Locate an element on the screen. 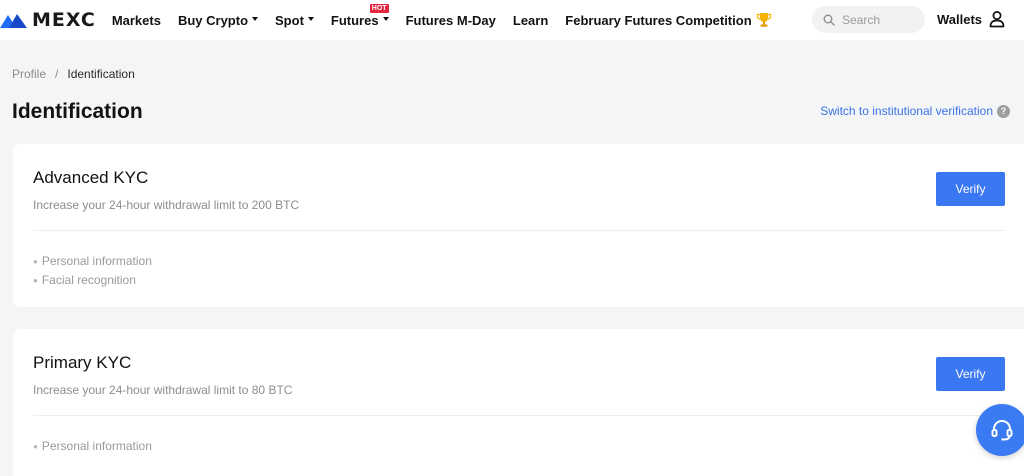 The image size is (1024, 476). user-account-icon is located at coordinates (997, 21).